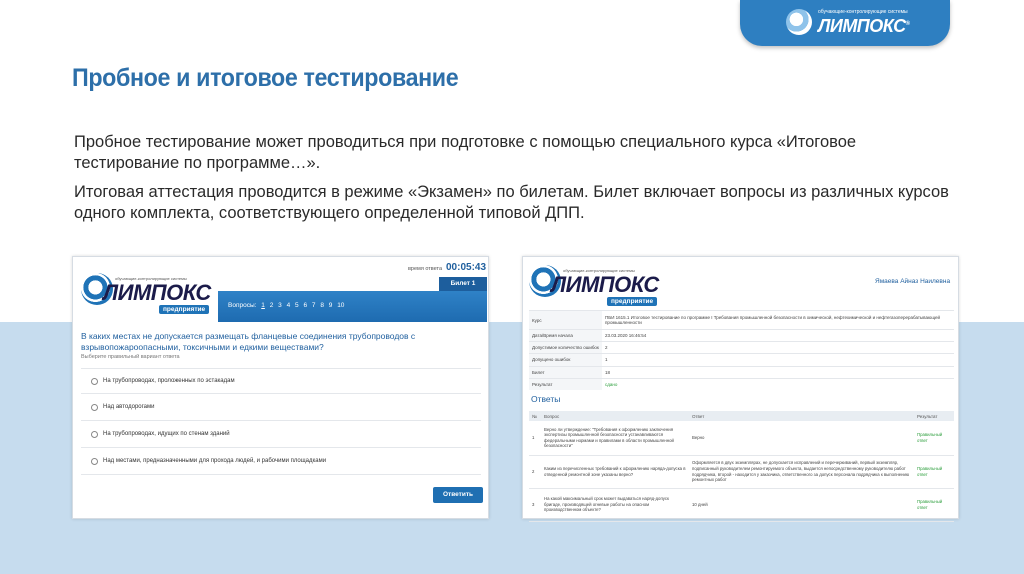 This screenshot has height=574, width=1024. What do you see at coordinates (912, 281) in the screenshot?
I see `user-name: Ямаева Айназ Наилевна` at bounding box center [912, 281].